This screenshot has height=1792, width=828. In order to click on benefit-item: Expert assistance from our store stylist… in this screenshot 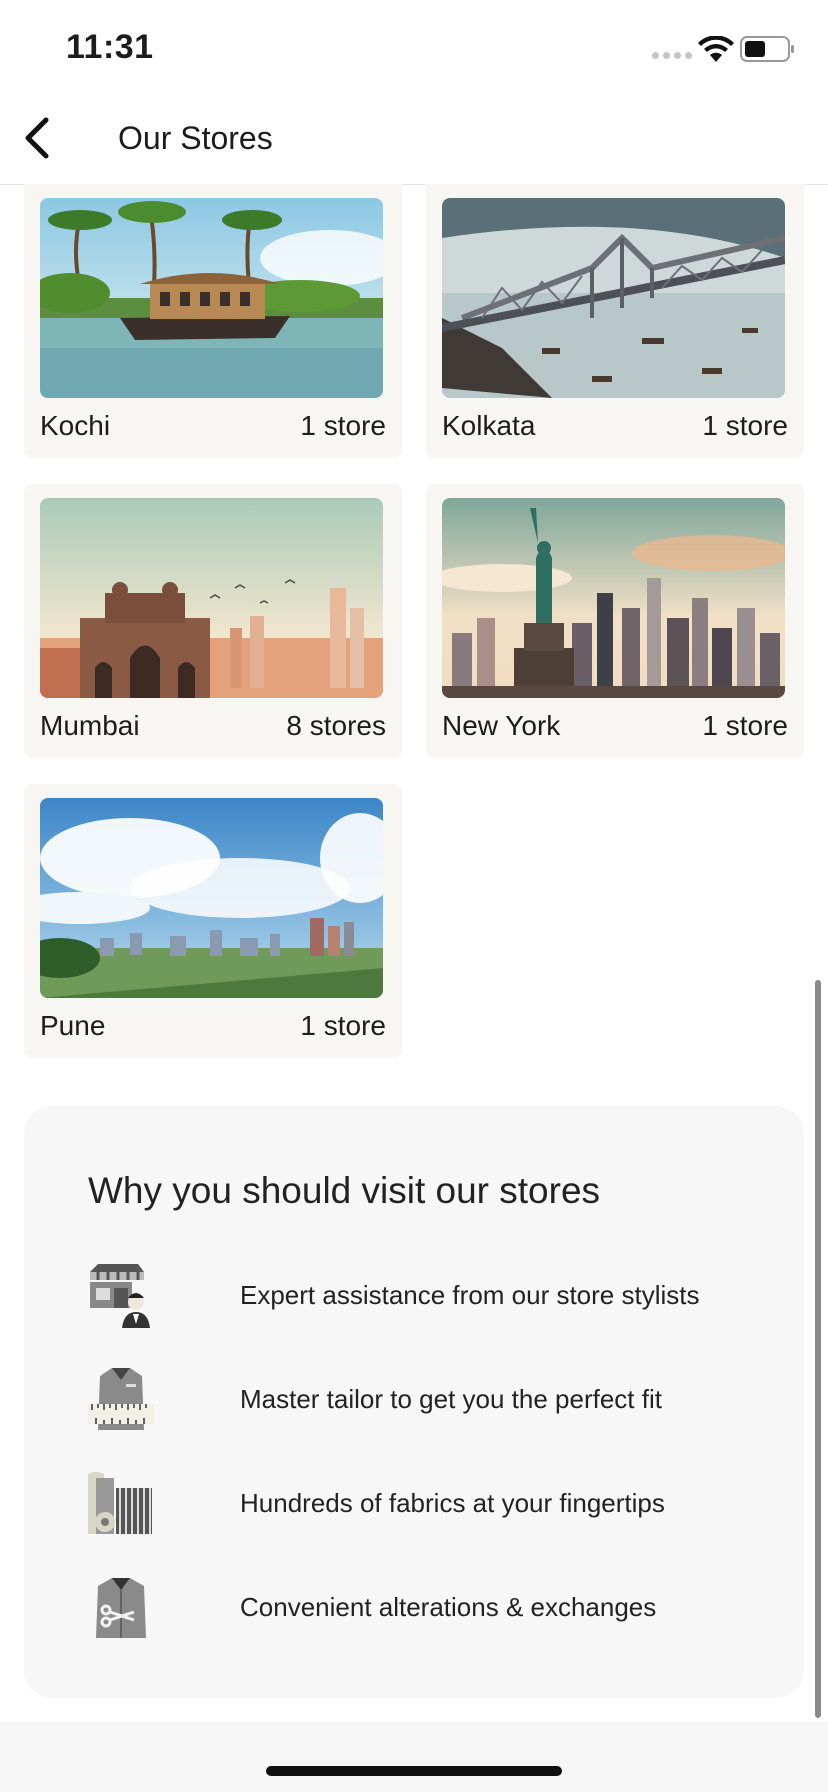, I will do `click(428, 1295)`.